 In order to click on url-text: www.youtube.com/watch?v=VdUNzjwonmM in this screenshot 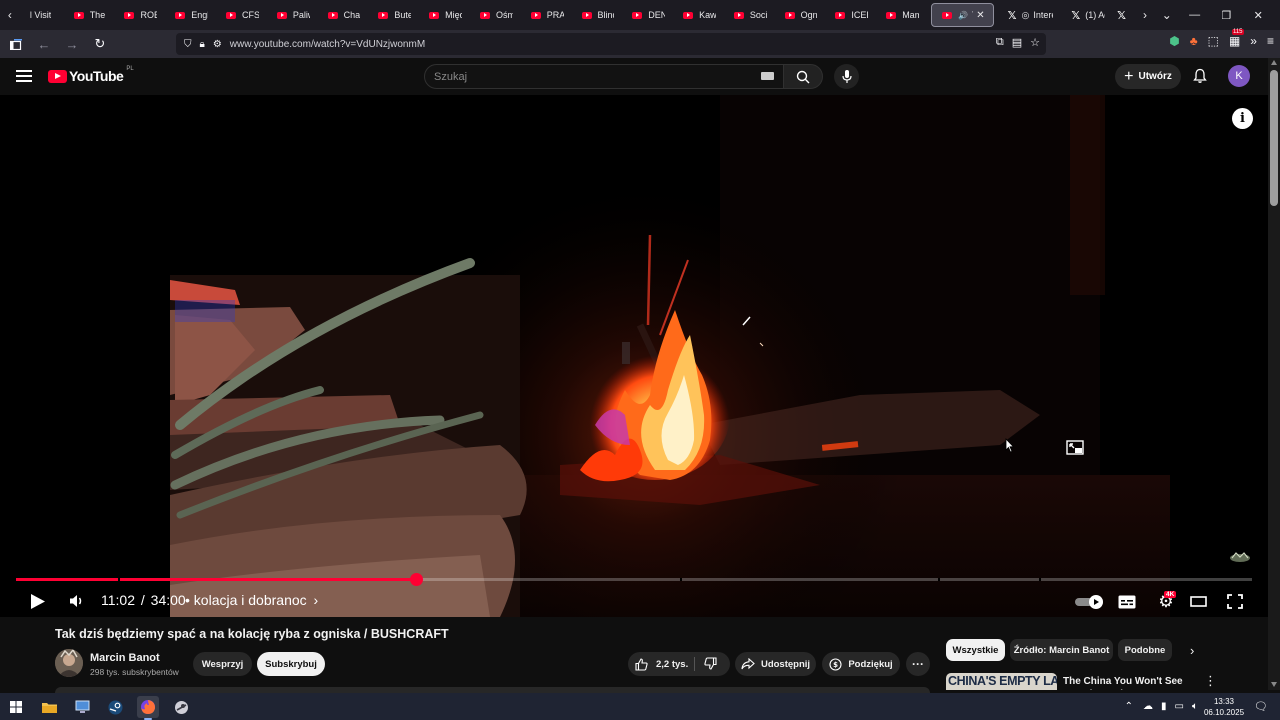, I will do `click(327, 44)`.